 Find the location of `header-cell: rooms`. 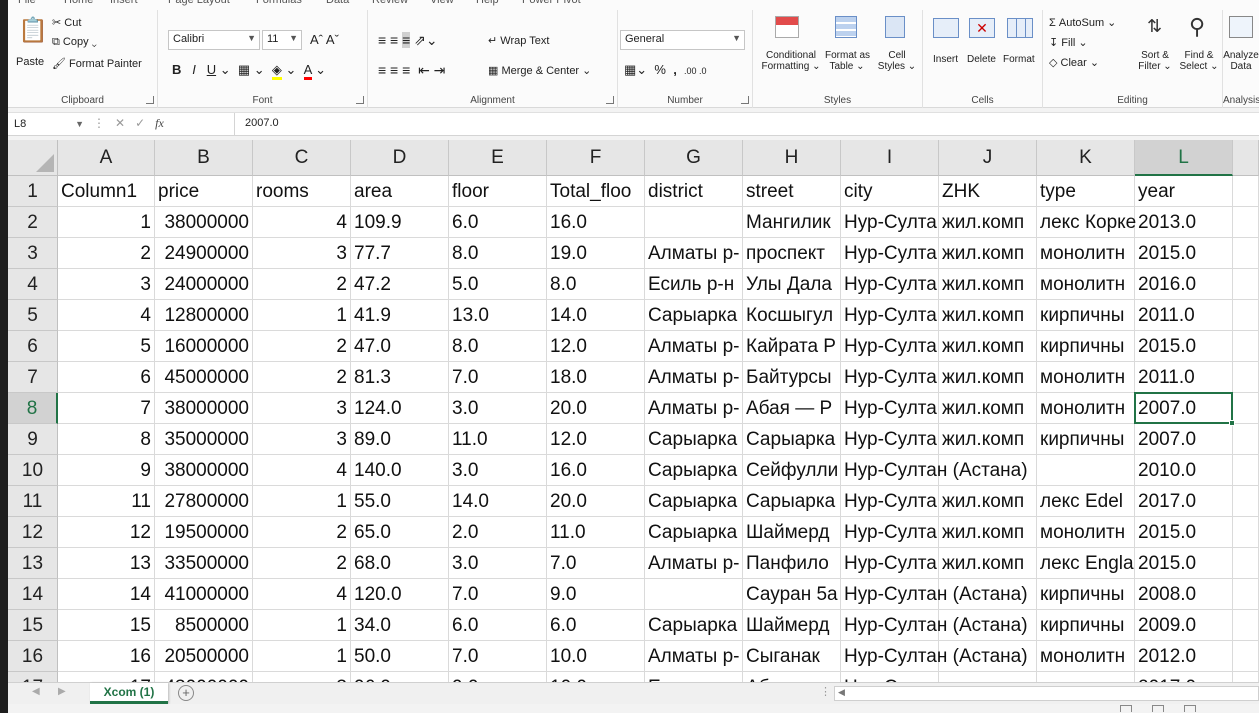

header-cell: rooms is located at coordinates (302, 191).